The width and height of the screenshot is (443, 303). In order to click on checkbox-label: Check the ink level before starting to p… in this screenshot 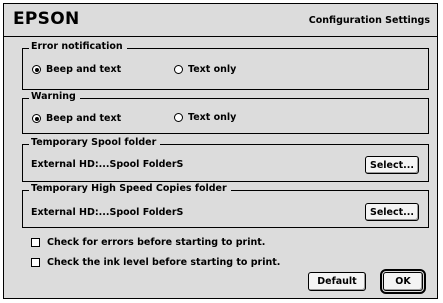, I will do `click(164, 262)`.